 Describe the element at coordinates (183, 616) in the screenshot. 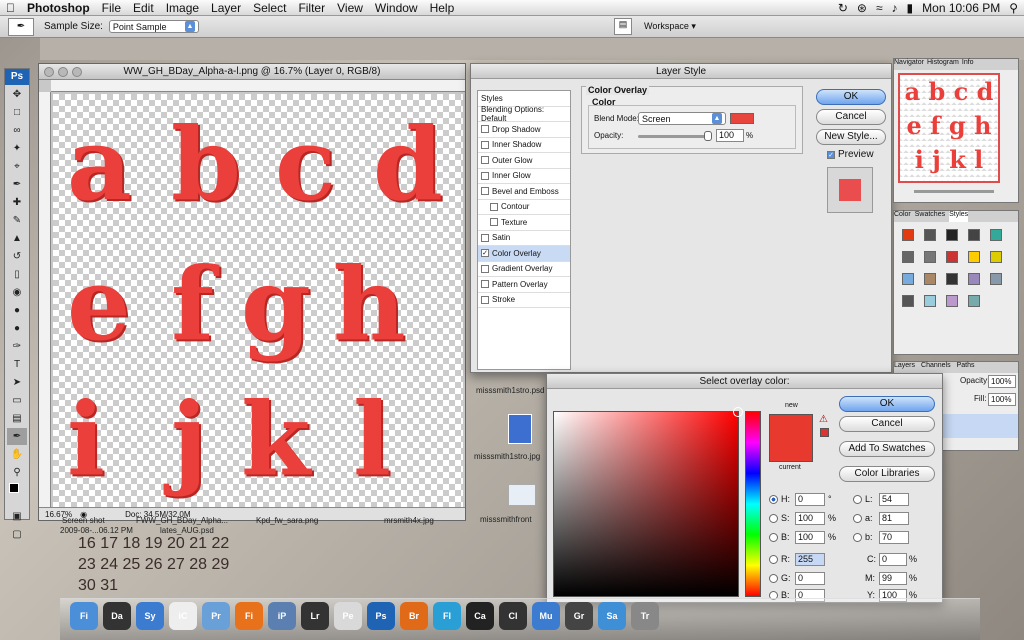

I see `dock-ical-icon: iC` at that location.